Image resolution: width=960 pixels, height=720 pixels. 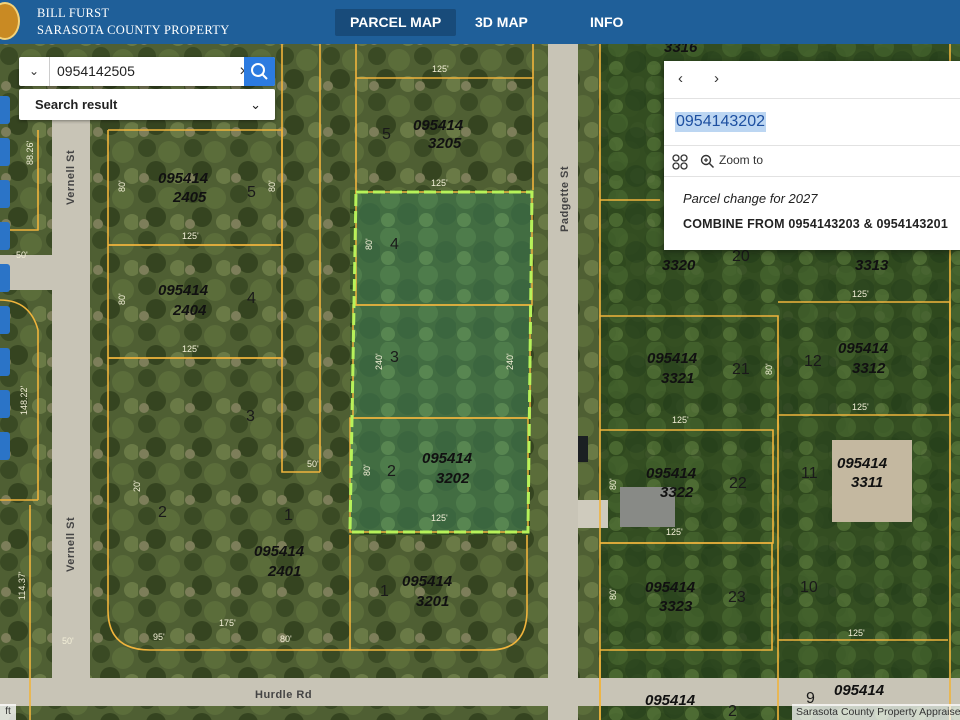 I want to click on parcel-3321-id-bottom: 3321, so click(x=677, y=378).